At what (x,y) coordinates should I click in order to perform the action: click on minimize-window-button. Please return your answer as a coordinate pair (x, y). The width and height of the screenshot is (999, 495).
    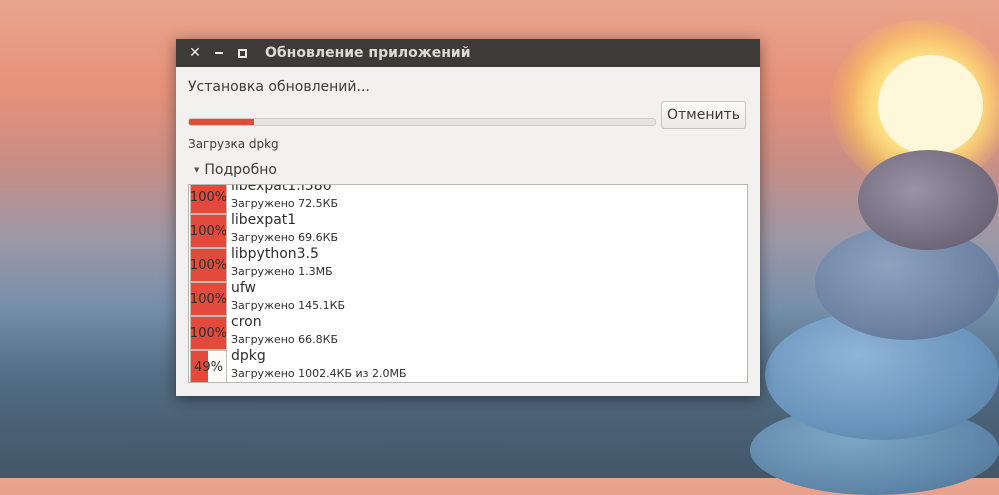
    Looking at the image, I should click on (219, 53).